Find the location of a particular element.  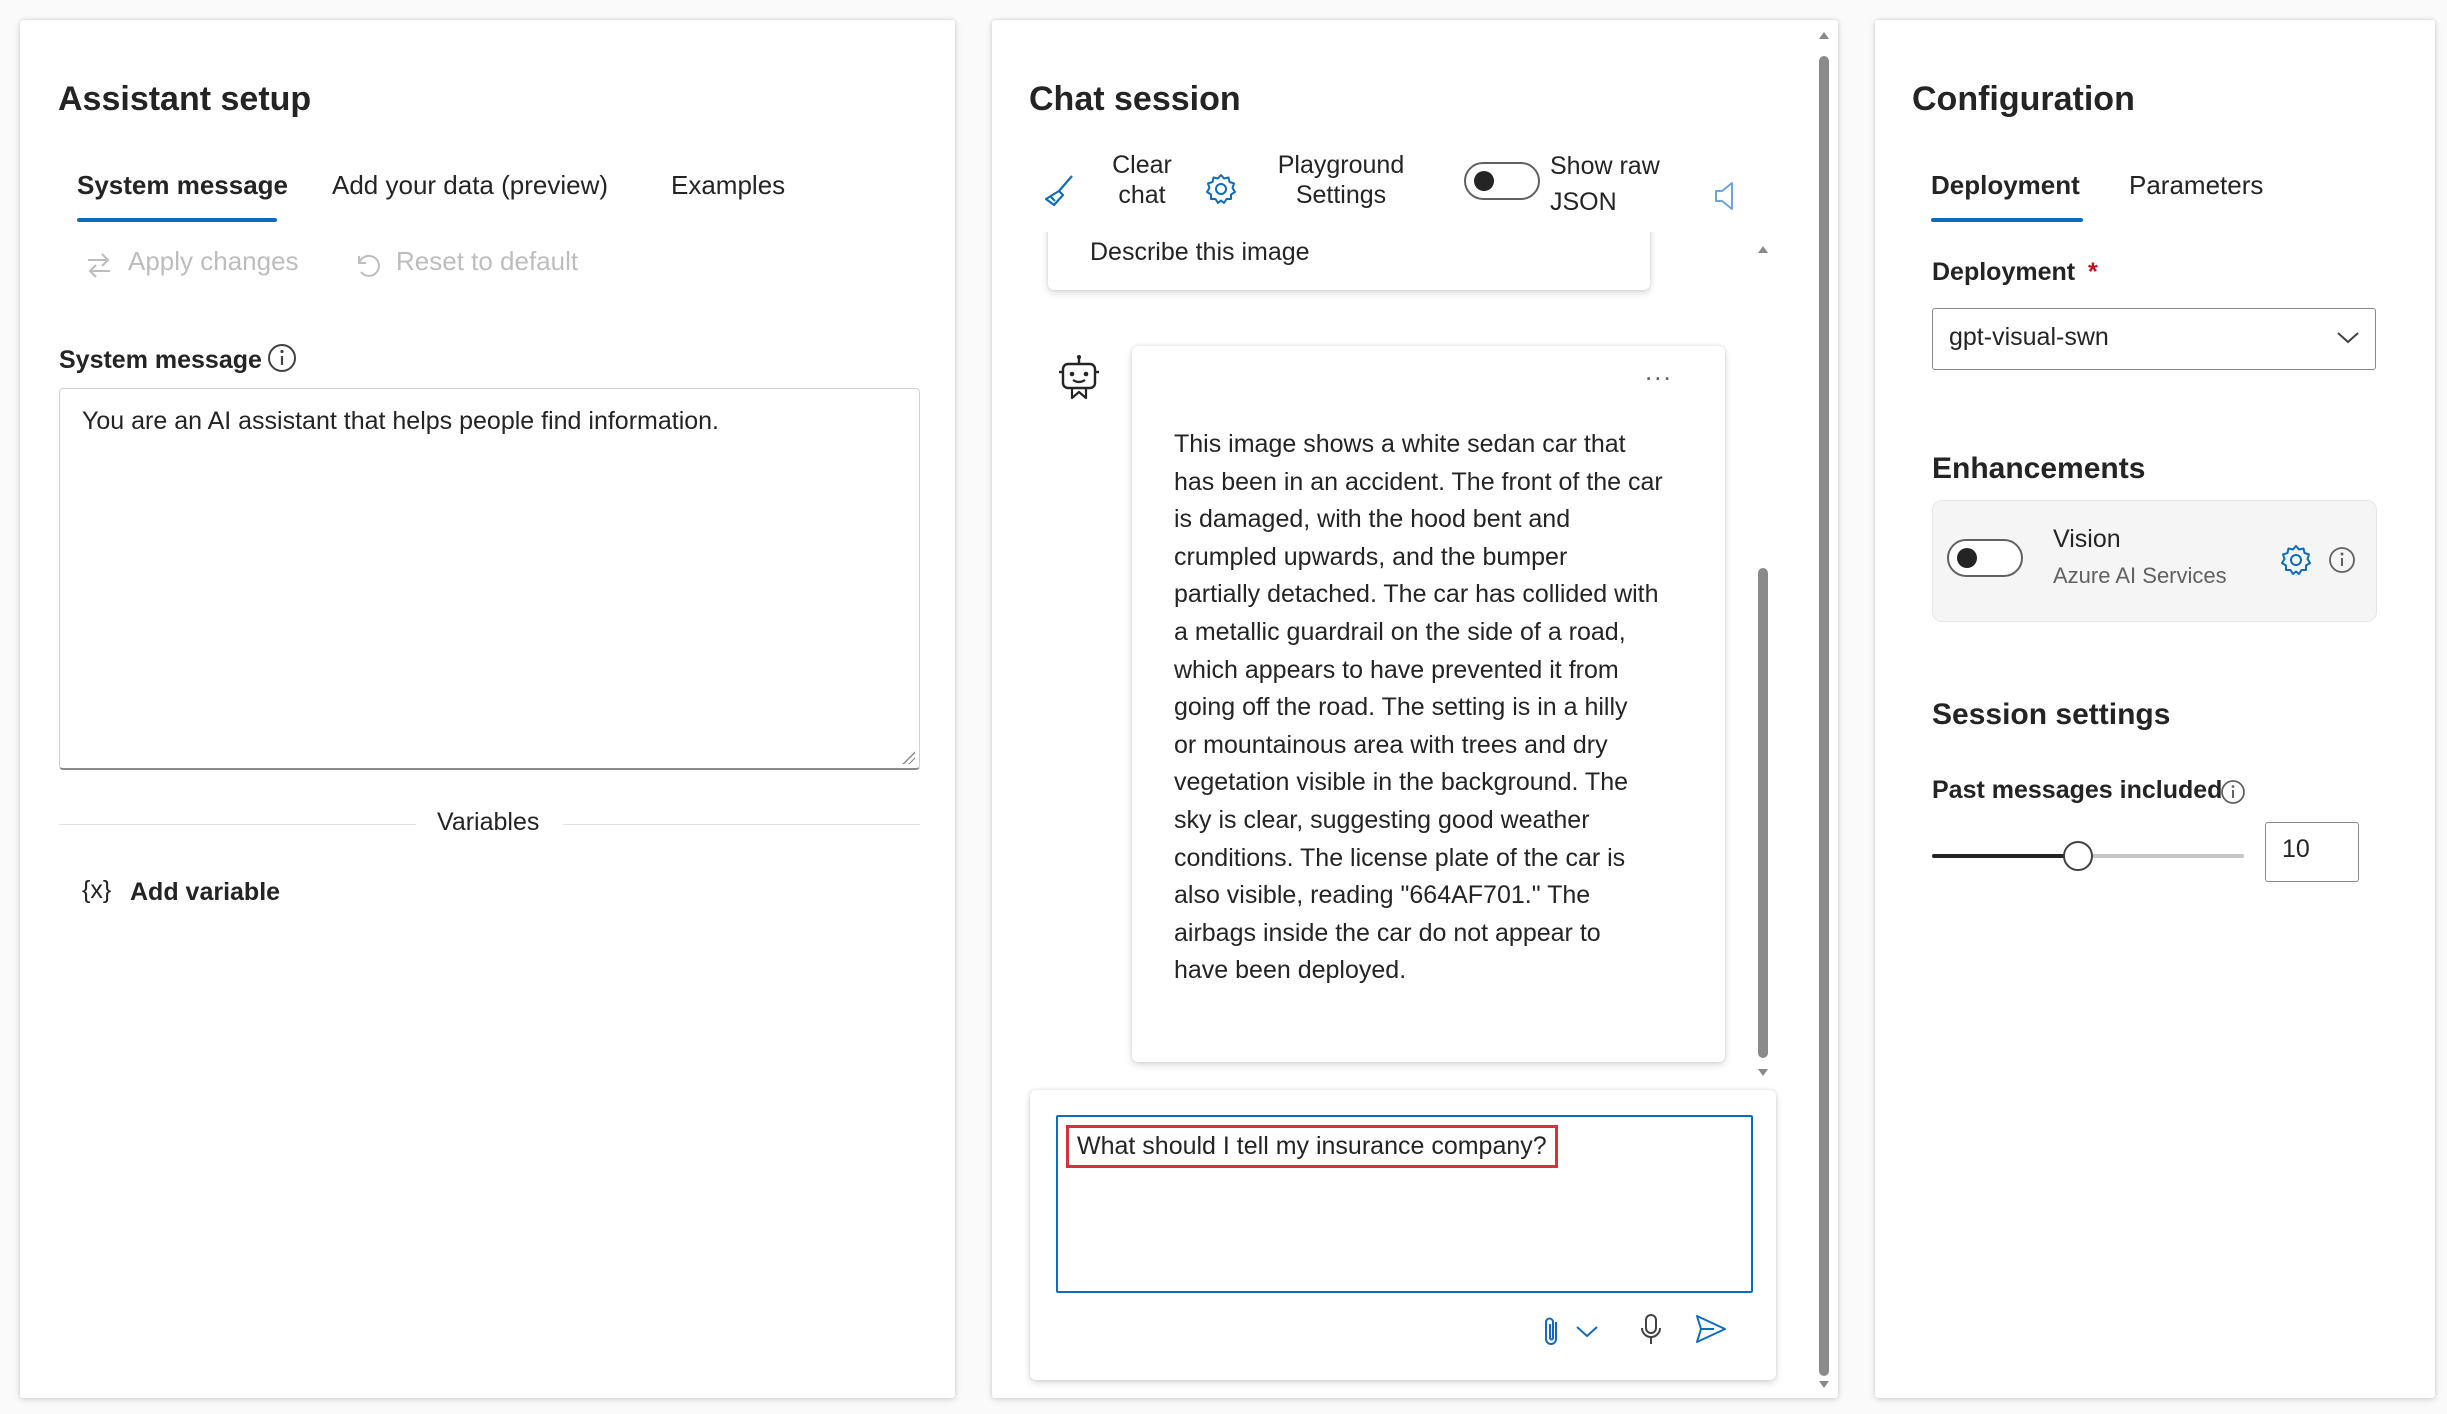

assistant-message-line: This image shows a white sedan car that is located at coordinates (1400, 444).